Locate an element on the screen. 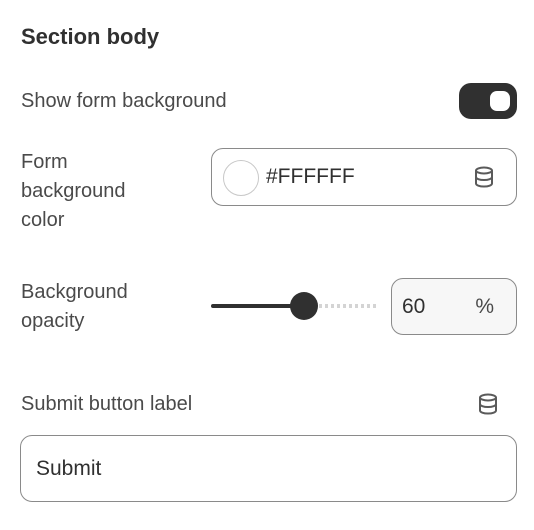  background-opacity-label-line-2: opacity is located at coordinates (53, 321).